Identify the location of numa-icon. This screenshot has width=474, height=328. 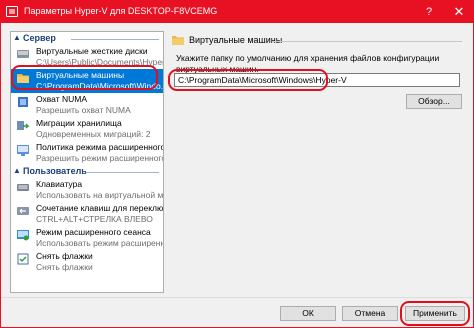
(23, 102).